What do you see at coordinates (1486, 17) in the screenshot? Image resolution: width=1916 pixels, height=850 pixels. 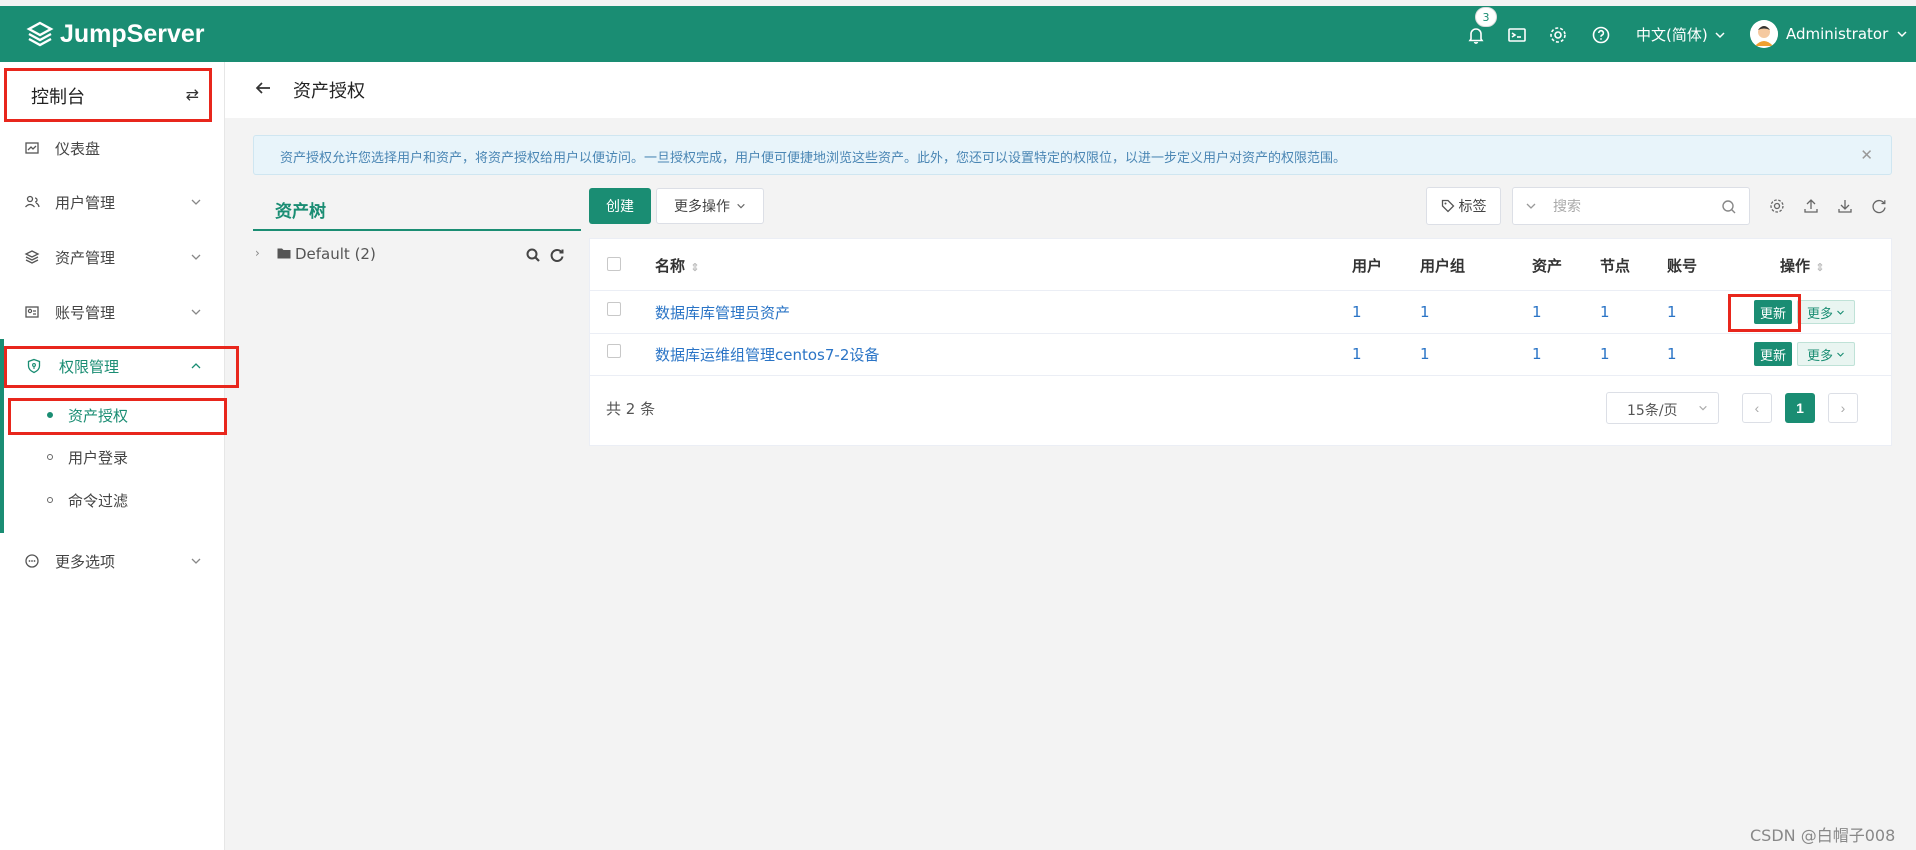 I see `notification-badge: 3` at bounding box center [1486, 17].